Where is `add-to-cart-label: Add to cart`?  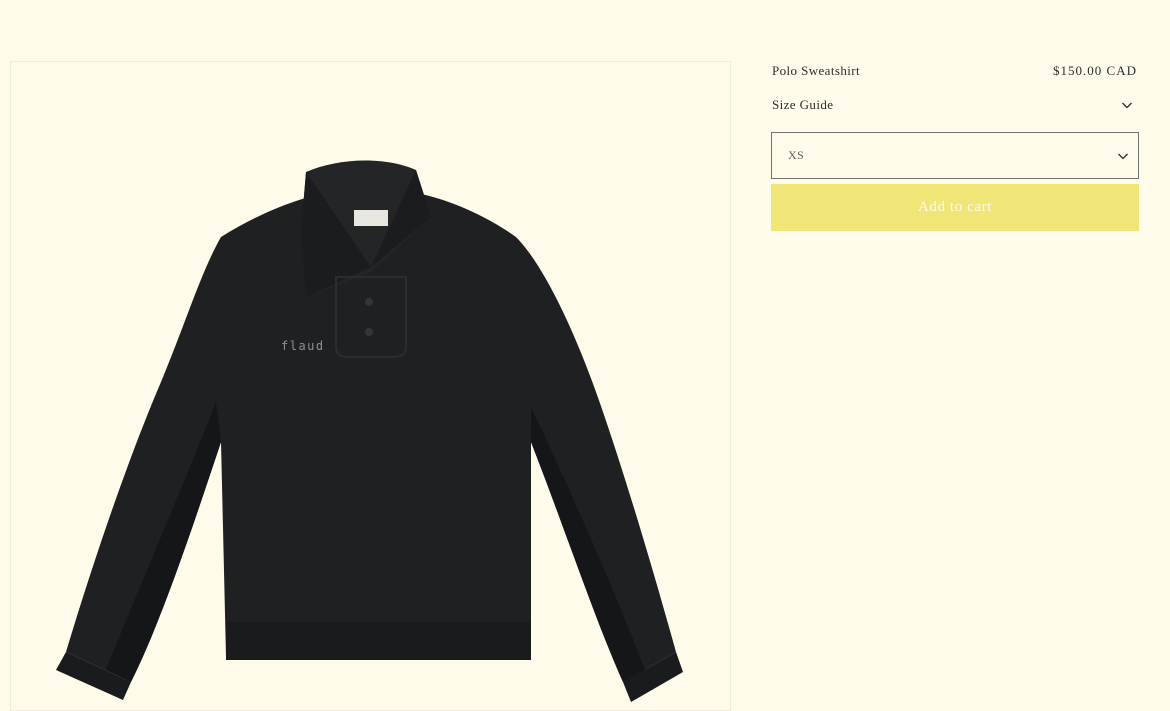 add-to-cart-label: Add to cart is located at coordinates (955, 207).